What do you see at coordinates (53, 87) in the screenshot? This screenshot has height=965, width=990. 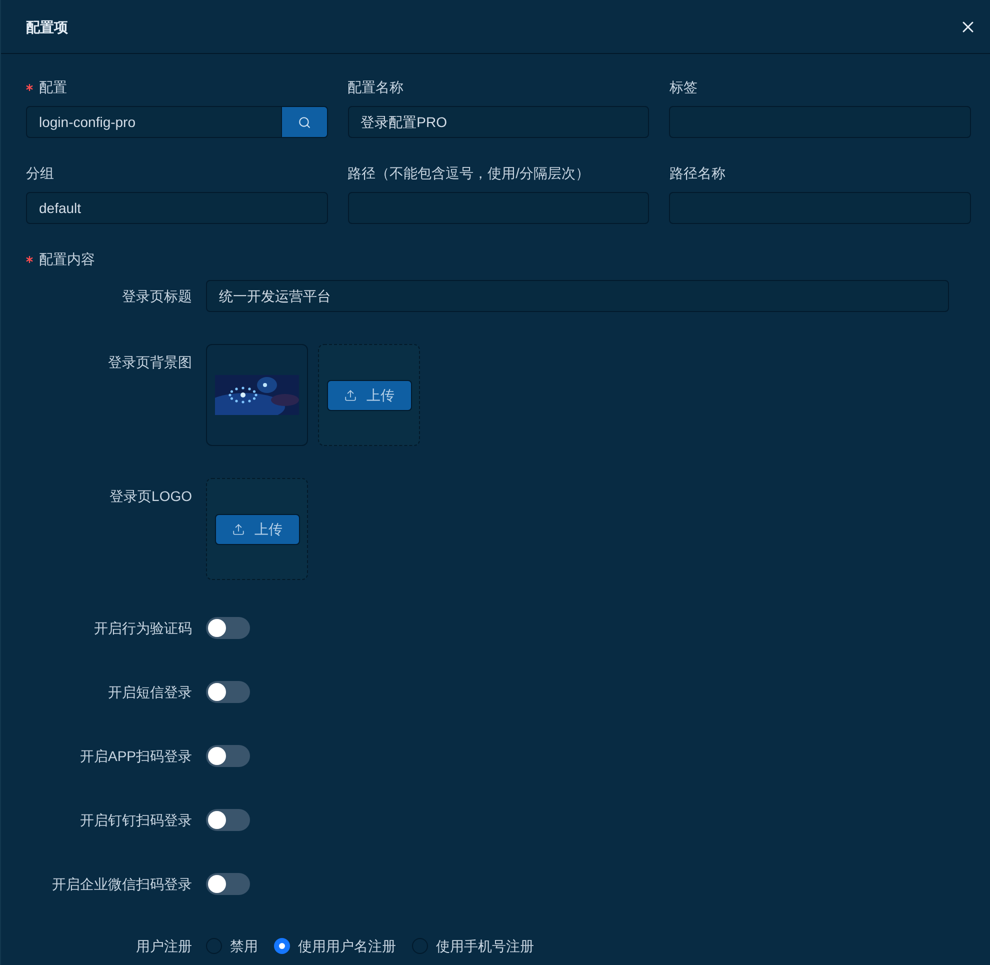 I see `field-label: 配置` at bounding box center [53, 87].